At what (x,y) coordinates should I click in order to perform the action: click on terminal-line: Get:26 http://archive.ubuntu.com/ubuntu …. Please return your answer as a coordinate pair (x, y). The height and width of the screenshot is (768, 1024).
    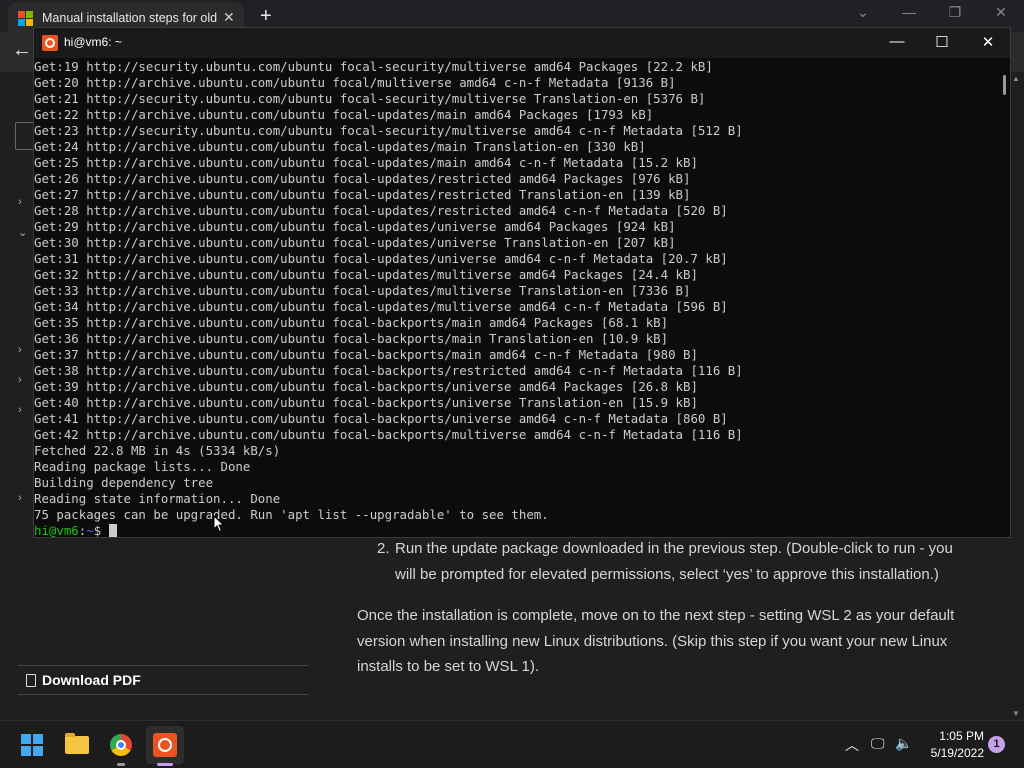
    Looking at the image, I should click on (362, 178).